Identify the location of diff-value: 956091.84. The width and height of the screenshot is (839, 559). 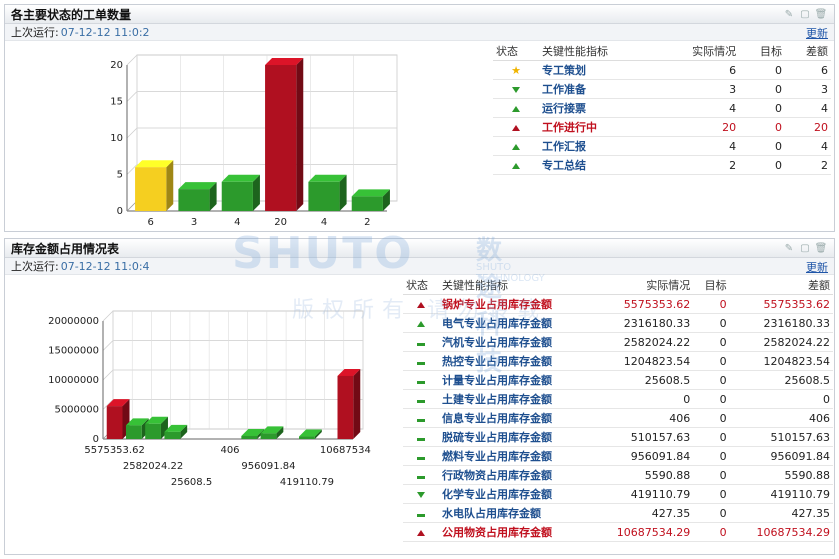
(781, 456).